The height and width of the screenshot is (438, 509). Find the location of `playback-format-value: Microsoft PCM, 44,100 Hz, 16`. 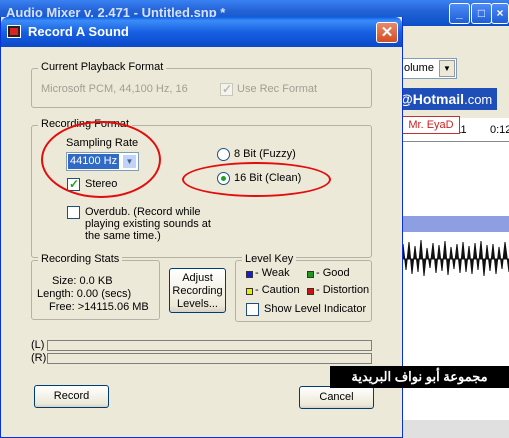

playback-format-value: Microsoft PCM, 44,100 Hz, 16 is located at coordinates (114, 89).